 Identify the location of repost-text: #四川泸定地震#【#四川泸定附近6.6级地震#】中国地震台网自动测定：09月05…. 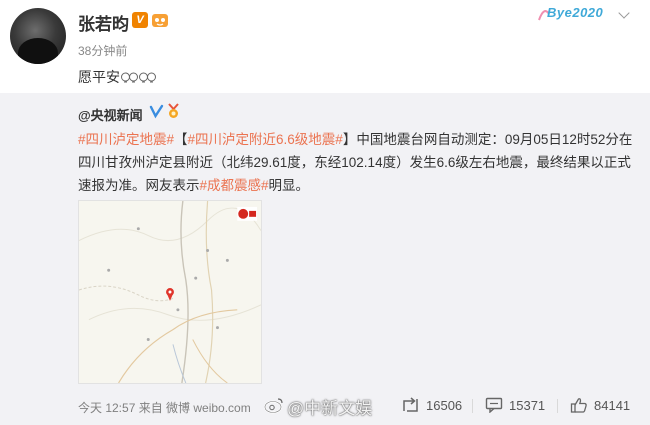
(361, 162).